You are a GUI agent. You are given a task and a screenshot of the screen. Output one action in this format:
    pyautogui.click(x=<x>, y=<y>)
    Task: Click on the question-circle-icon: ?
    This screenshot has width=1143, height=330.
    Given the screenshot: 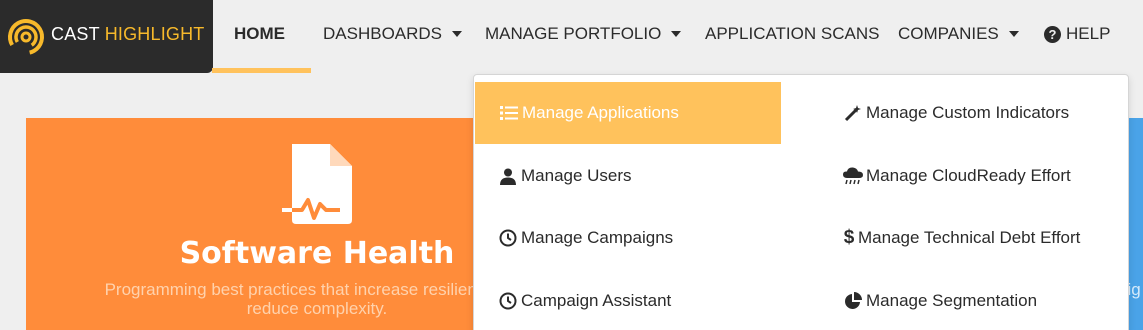 What is the action you would take?
    pyautogui.click(x=1052, y=34)
    